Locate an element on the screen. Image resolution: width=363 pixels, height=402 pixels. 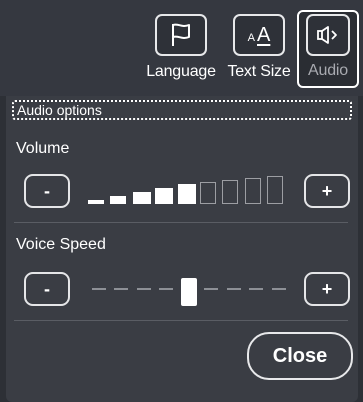
volume-title: Volume is located at coordinates (43, 148).